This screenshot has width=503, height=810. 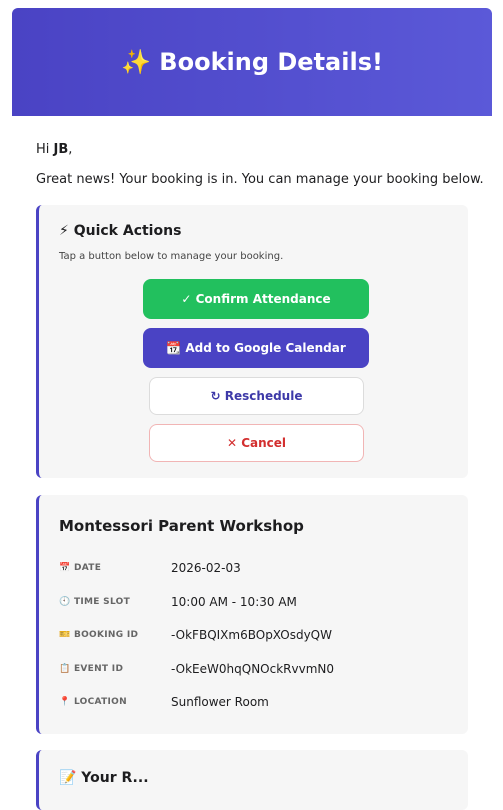 I want to click on date-value: 2026-02-03, so click(x=206, y=568).